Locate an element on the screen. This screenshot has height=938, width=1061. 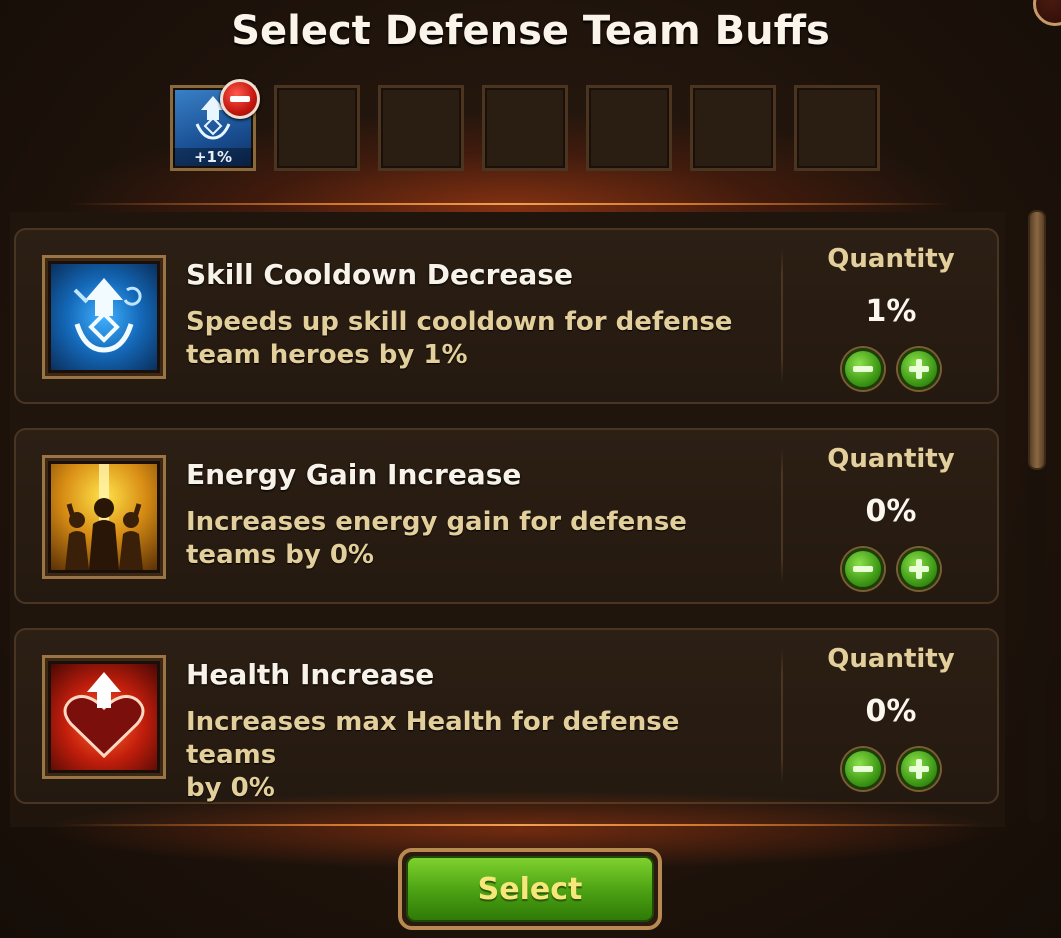
heart-up-icon is located at coordinates (104, 715).